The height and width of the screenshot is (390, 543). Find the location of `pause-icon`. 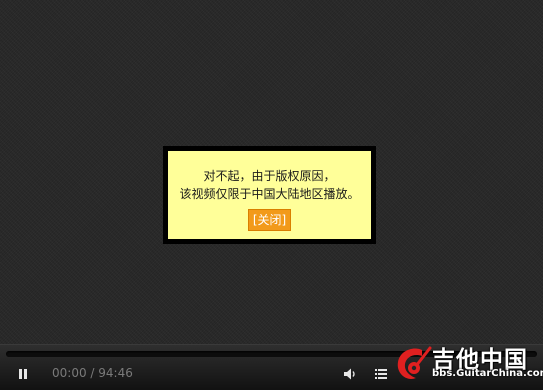

pause-icon is located at coordinates (23, 374).